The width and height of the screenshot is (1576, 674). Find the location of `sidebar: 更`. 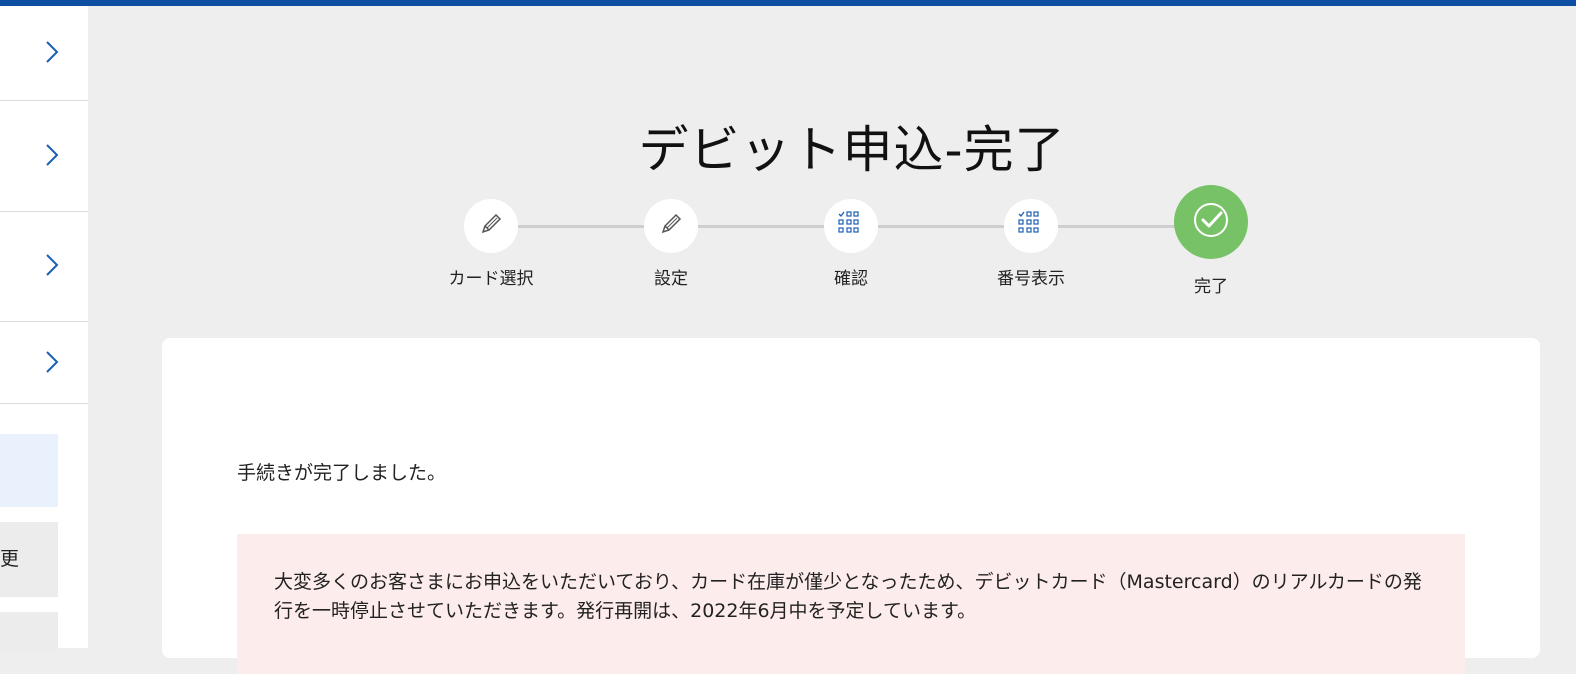

sidebar: 更 is located at coordinates (44, 329).